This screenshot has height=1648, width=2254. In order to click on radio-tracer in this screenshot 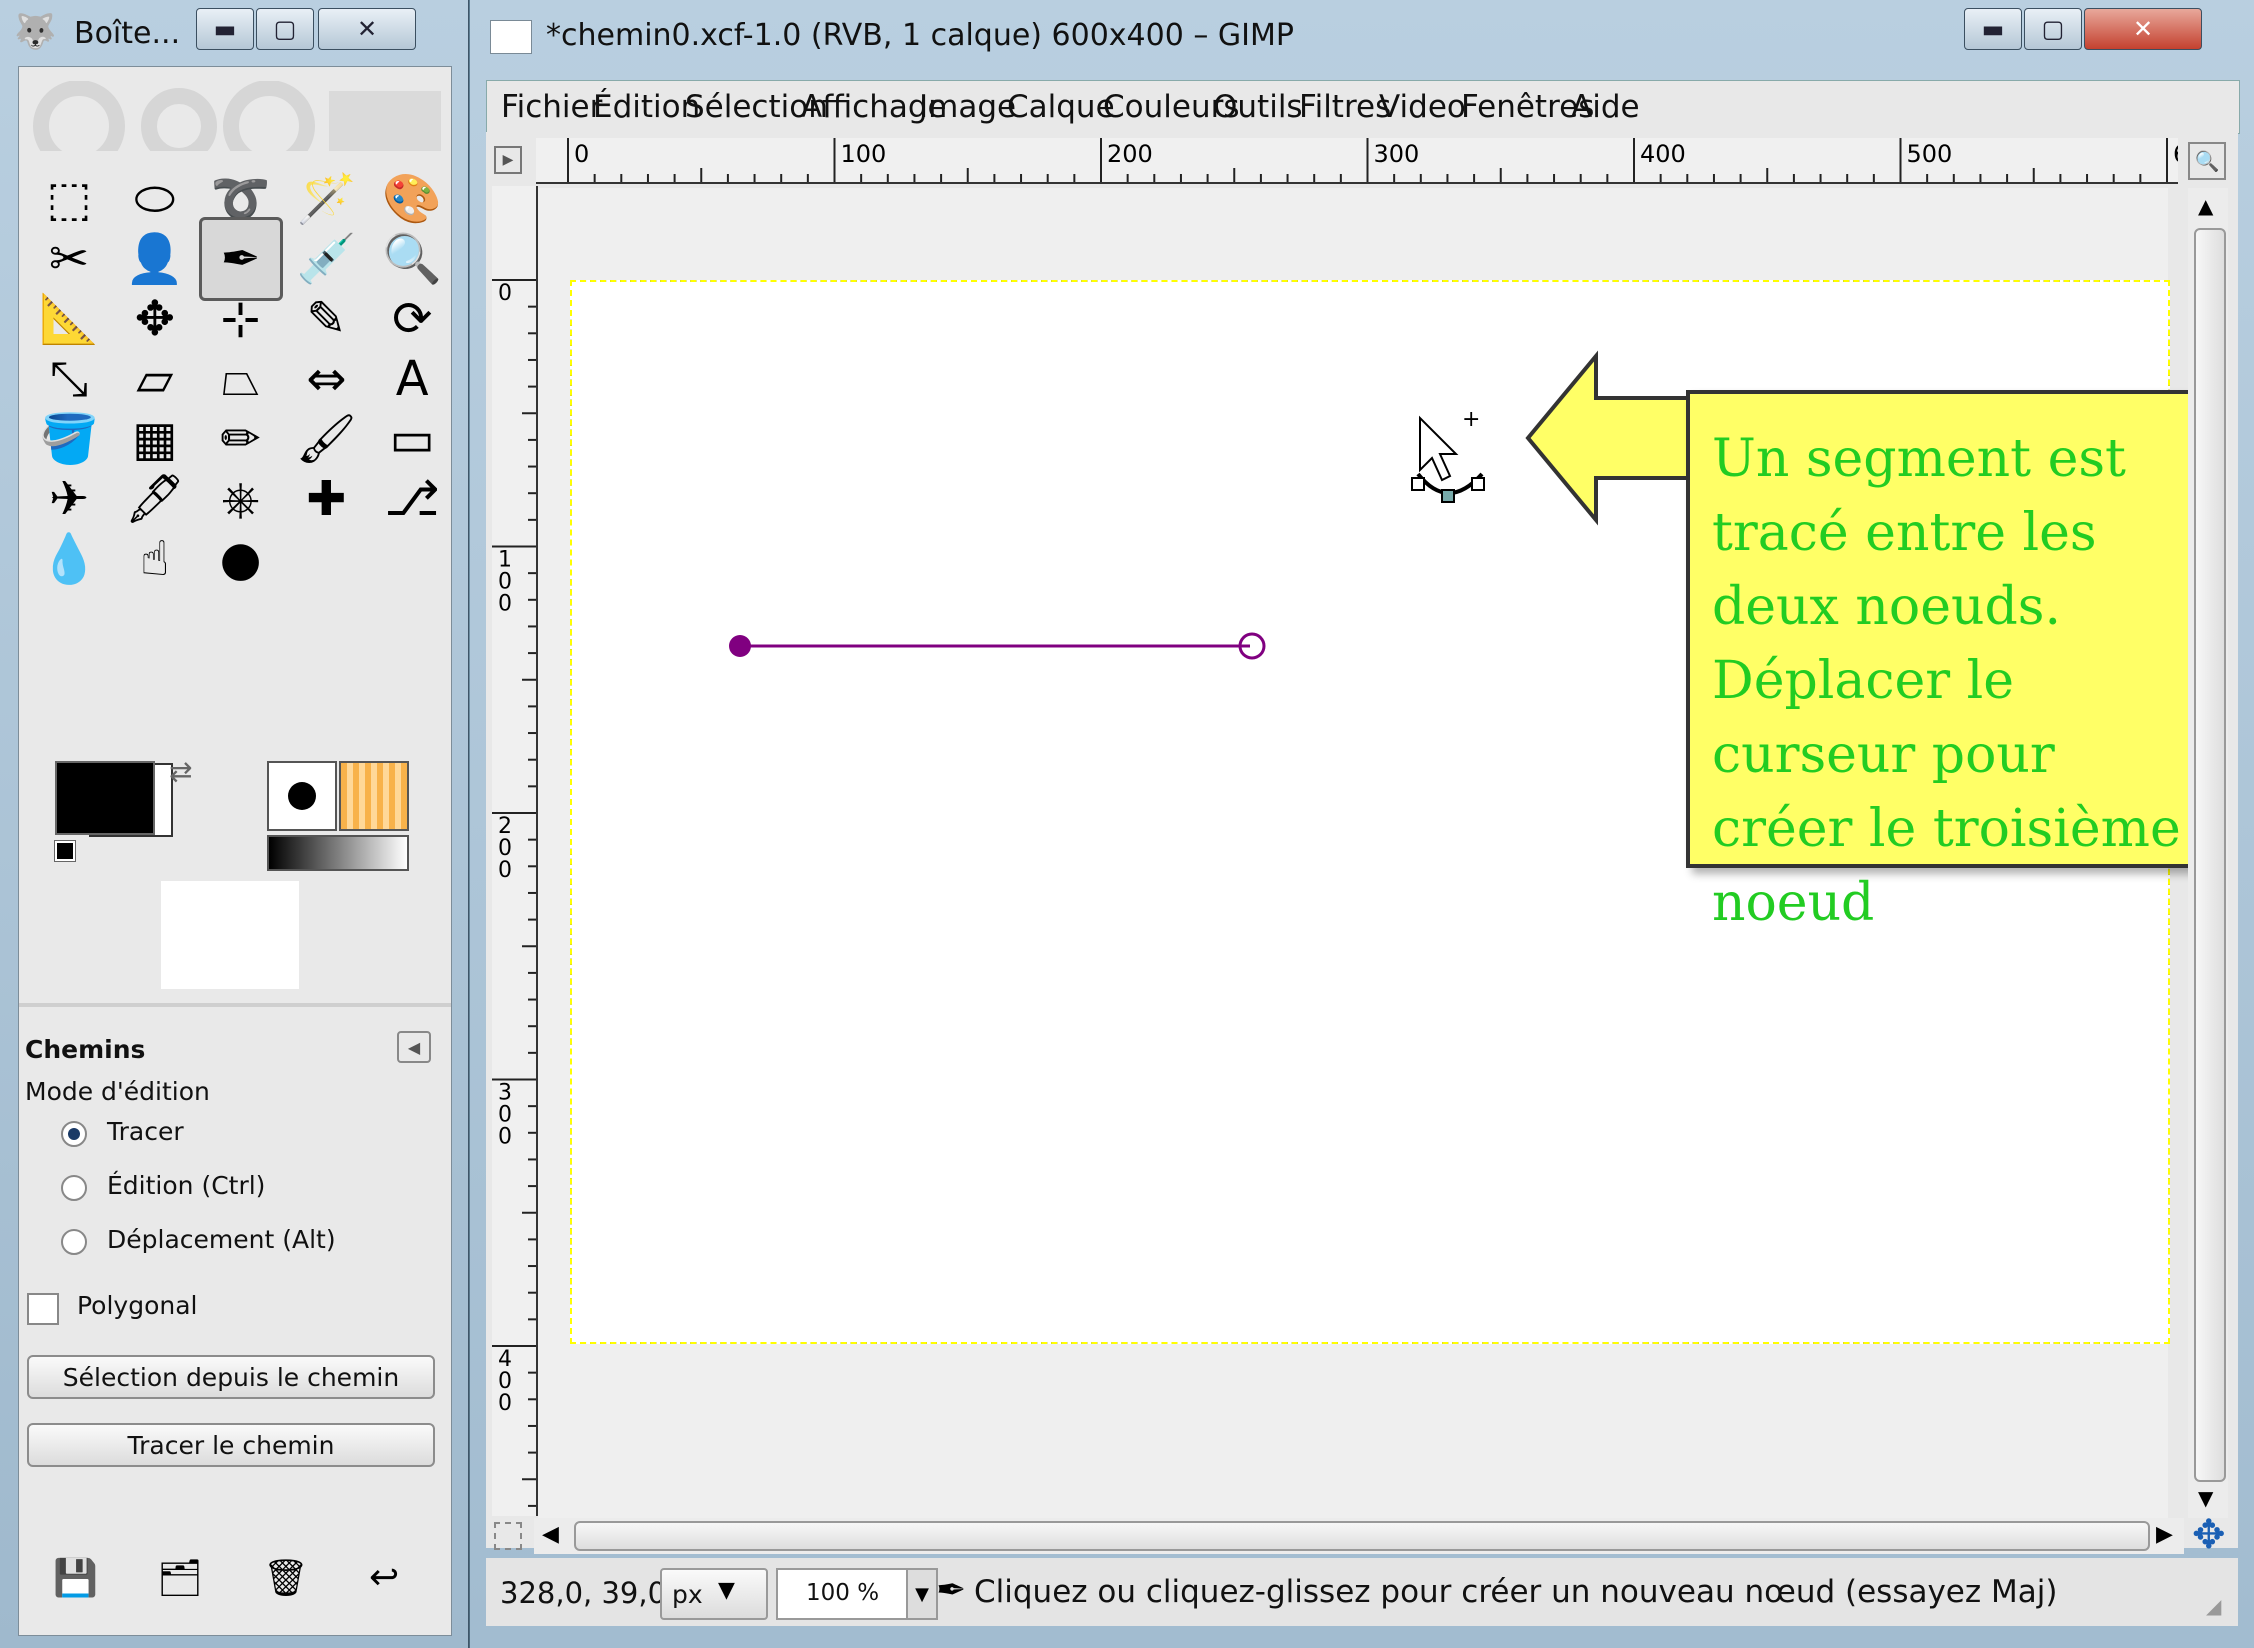, I will do `click(74, 1134)`.